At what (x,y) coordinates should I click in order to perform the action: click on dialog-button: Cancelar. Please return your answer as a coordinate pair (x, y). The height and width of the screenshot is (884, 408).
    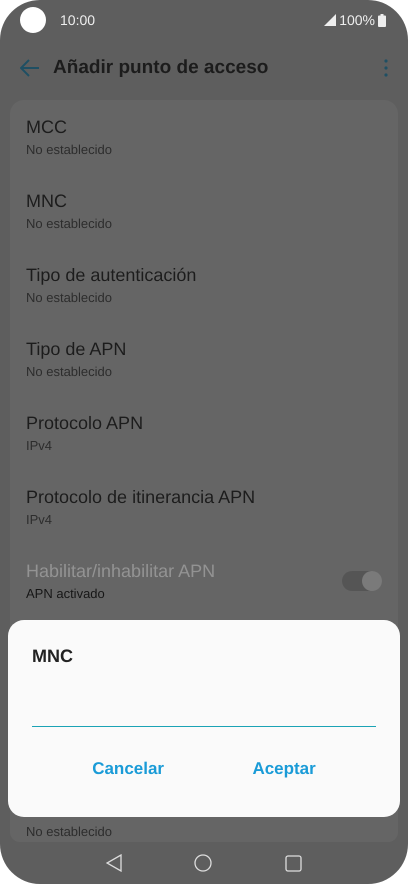
    Looking at the image, I should click on (128, 769).